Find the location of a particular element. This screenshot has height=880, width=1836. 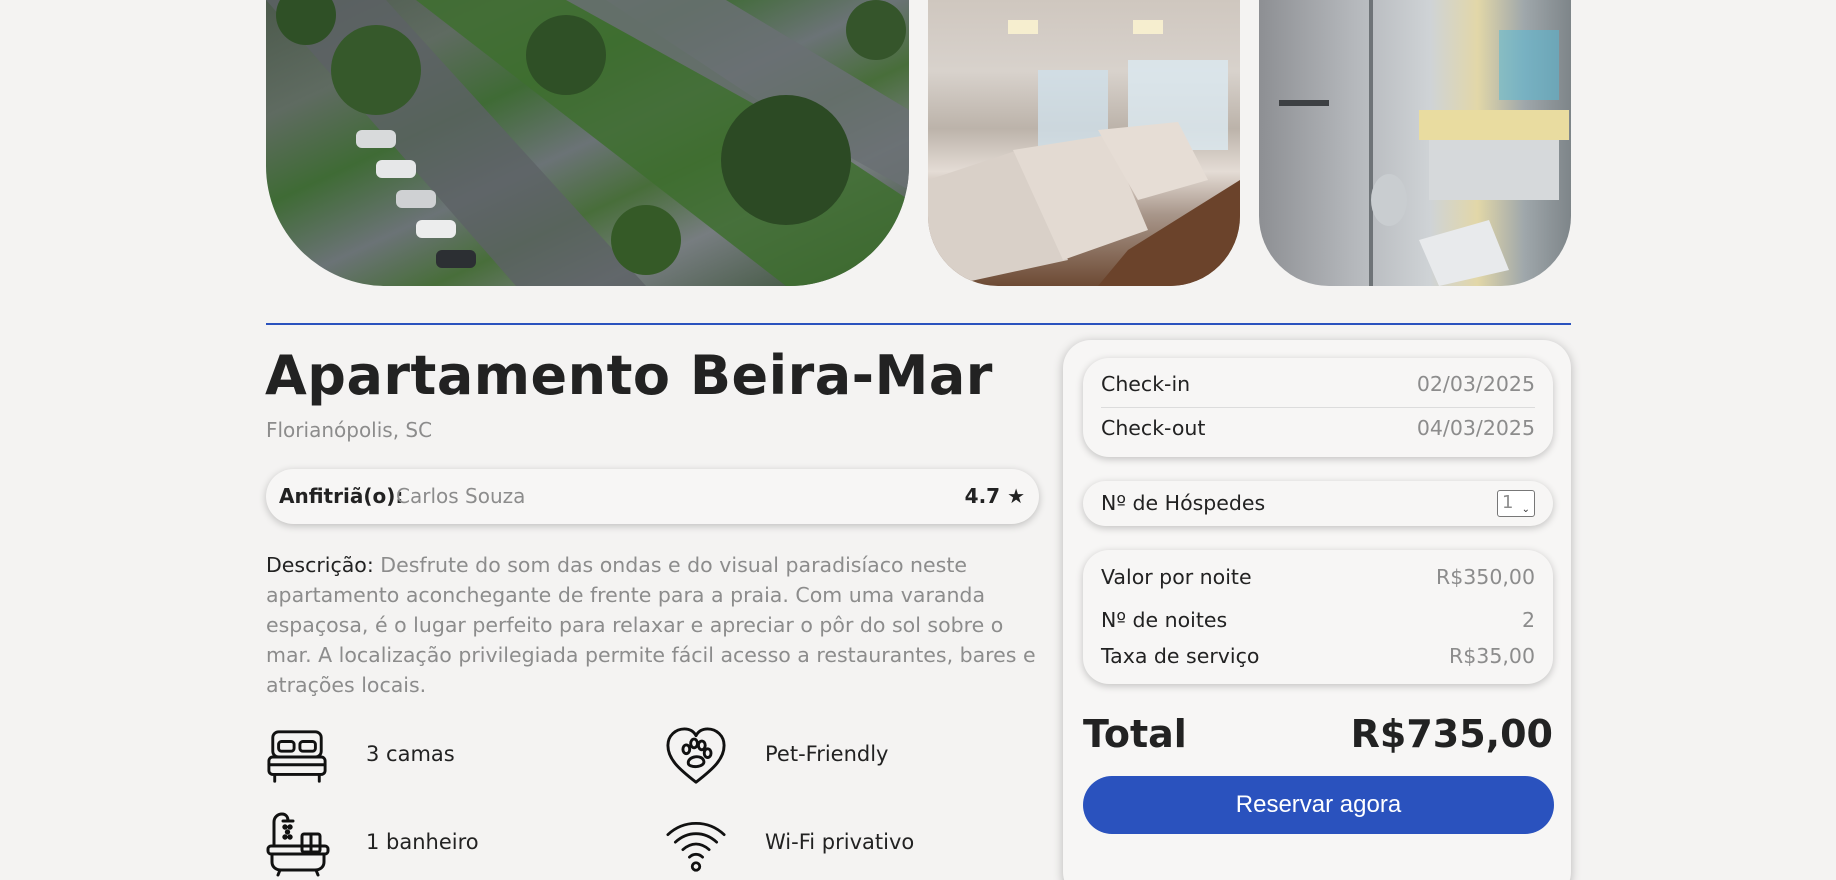

checkin-label: Check-in is located at coordinates (1146, 384).